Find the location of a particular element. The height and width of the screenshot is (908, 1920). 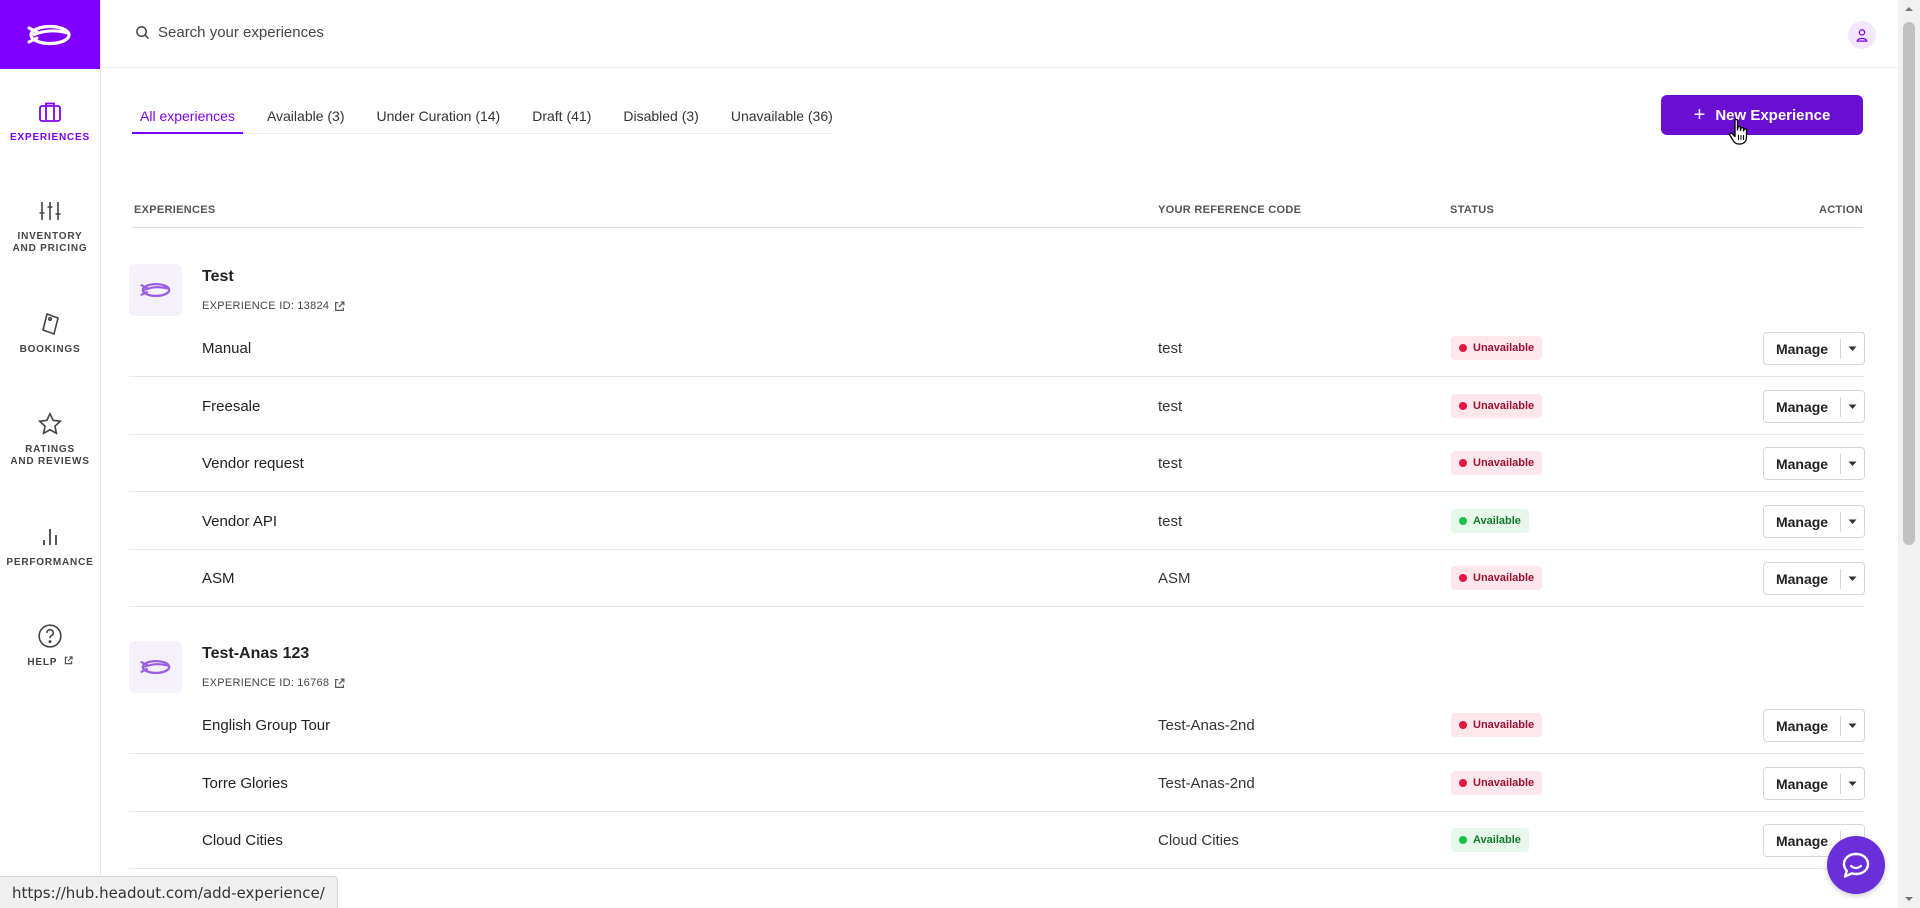

tab-draft: Draft (41) is located at coordinates (561, 113).